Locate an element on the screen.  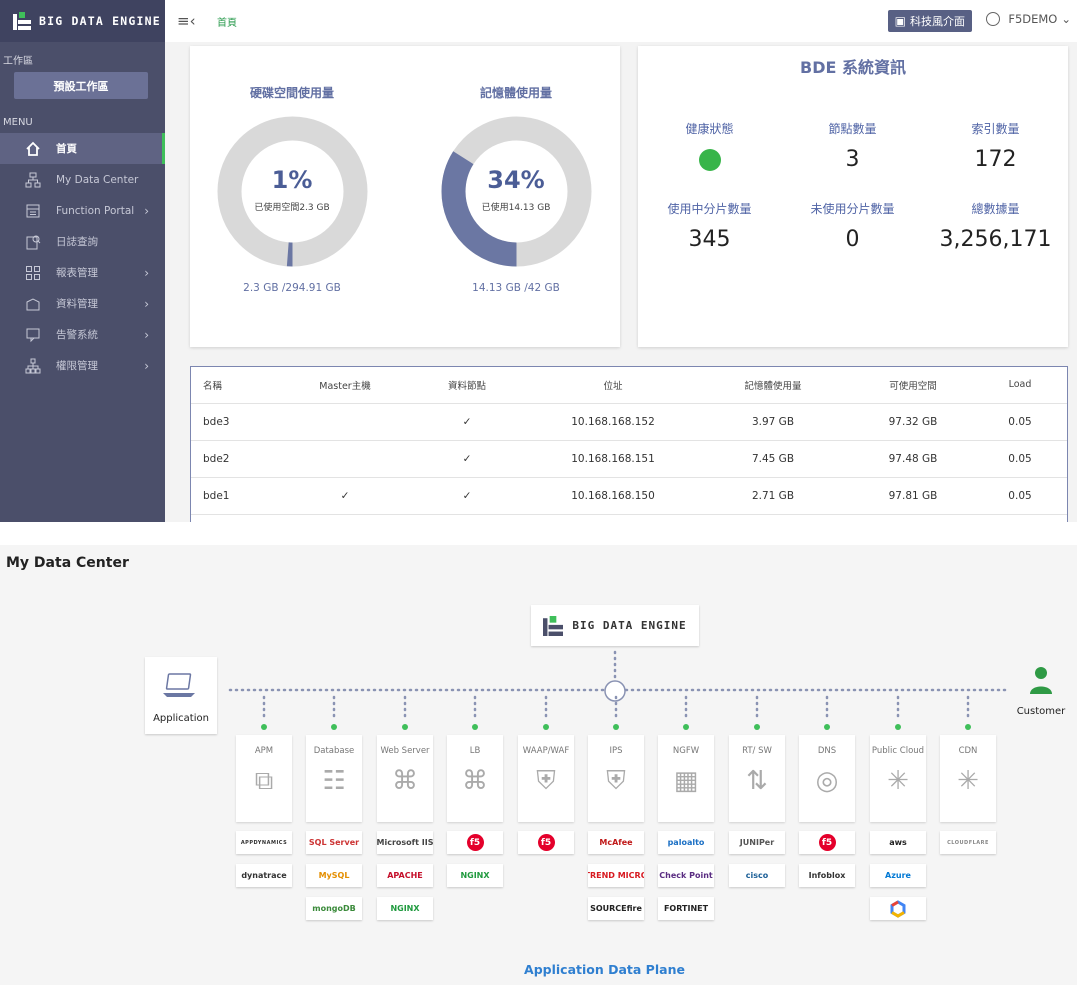
column-header: 記憶體使用量 is located at coordinates (773, 385).